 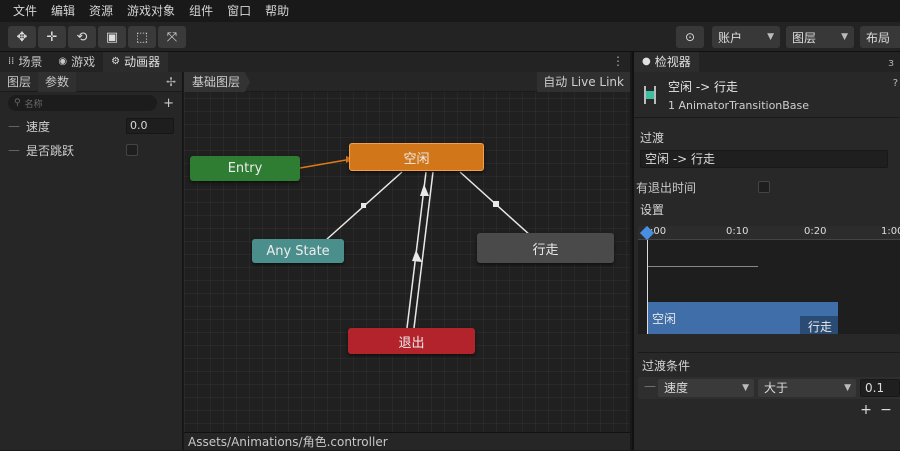 I want to click on menu-assets: 资源, so click(x=101, y=11).